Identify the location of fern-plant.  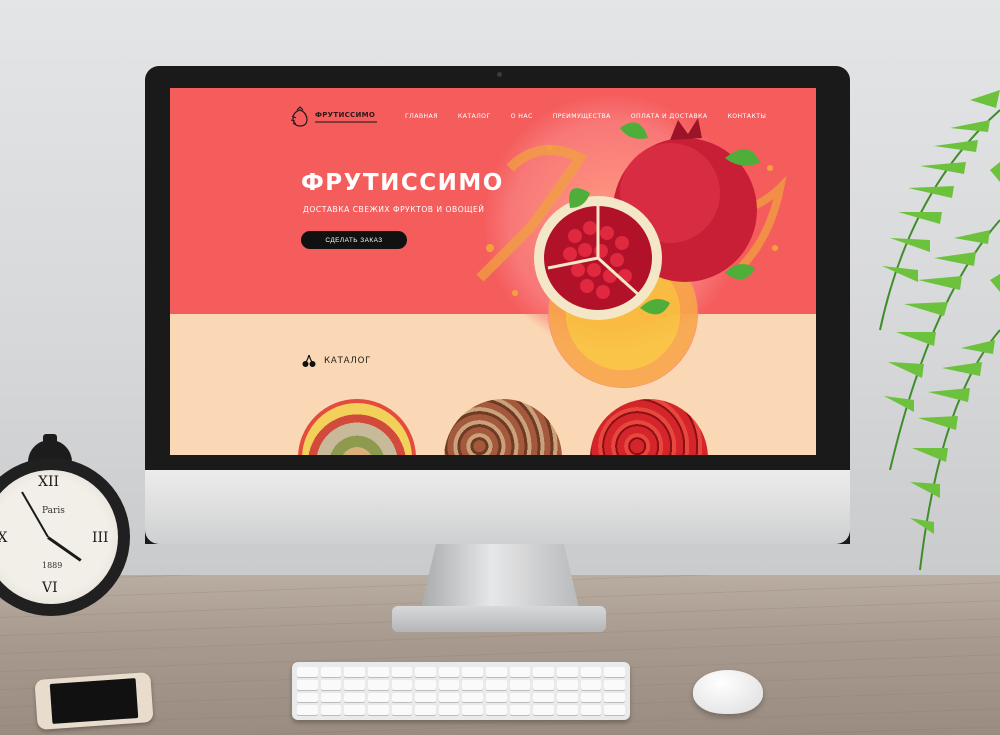
(939, 330).